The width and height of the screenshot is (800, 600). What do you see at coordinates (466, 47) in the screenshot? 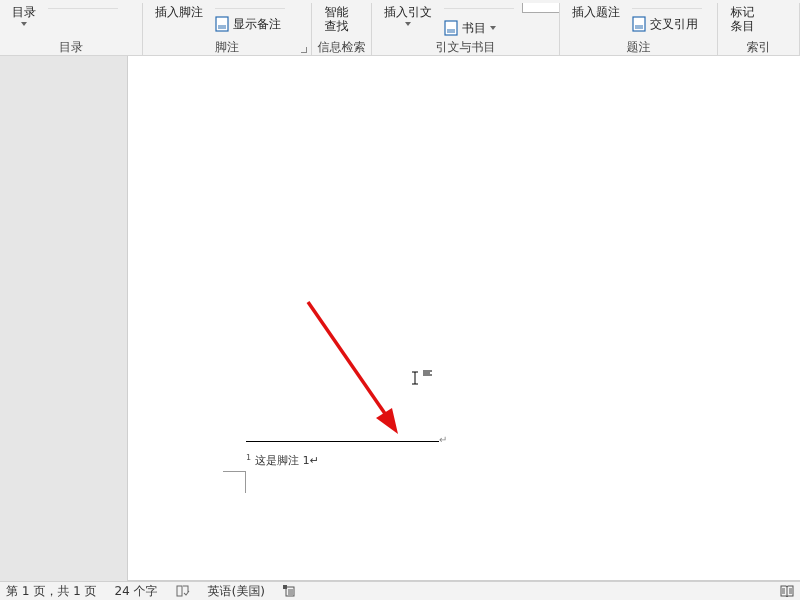
I see `group-label: 引文与书目` at bounding box center [466, 47].